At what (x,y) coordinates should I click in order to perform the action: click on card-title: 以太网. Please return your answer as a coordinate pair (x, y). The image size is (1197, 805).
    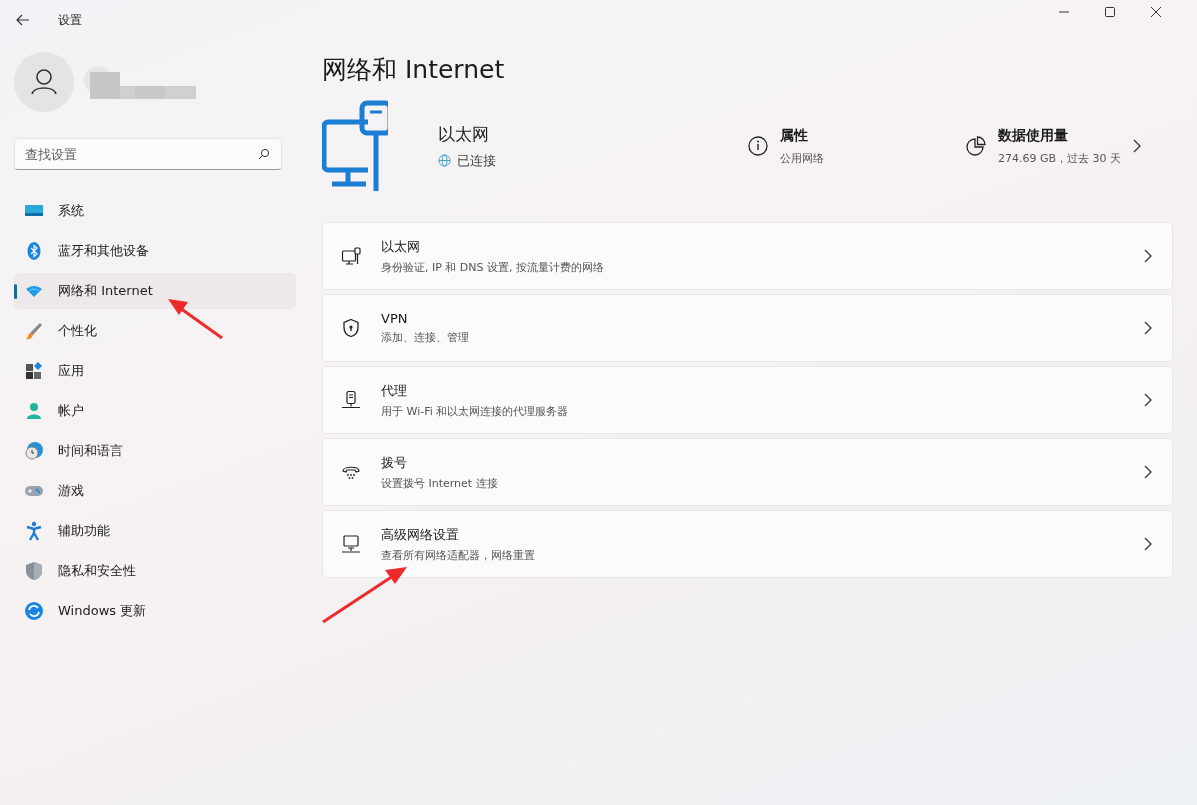
    Looking at the image, I should click on (401, 246).